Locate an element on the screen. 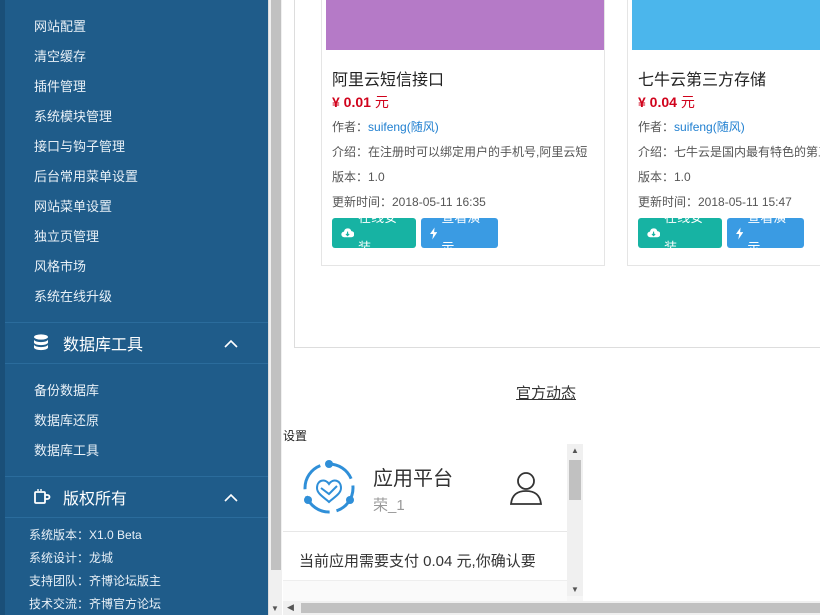  payment-modal: 应用平台 荣_1 当前应用需要支付 0.04 元,你确认要 ▲ ▼ is located at coordinates (433, 529).